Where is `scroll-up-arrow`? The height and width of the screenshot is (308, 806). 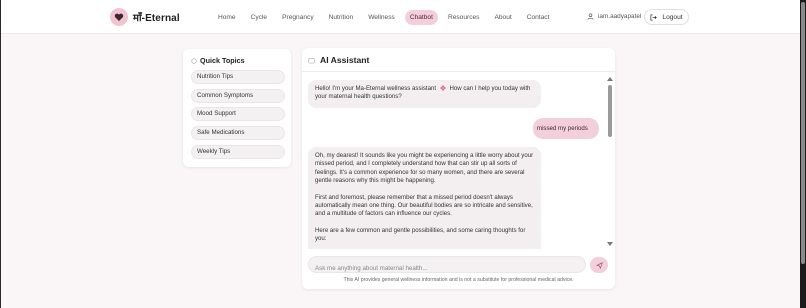 scroll-up-arrow is located at coordinates (610, 79).